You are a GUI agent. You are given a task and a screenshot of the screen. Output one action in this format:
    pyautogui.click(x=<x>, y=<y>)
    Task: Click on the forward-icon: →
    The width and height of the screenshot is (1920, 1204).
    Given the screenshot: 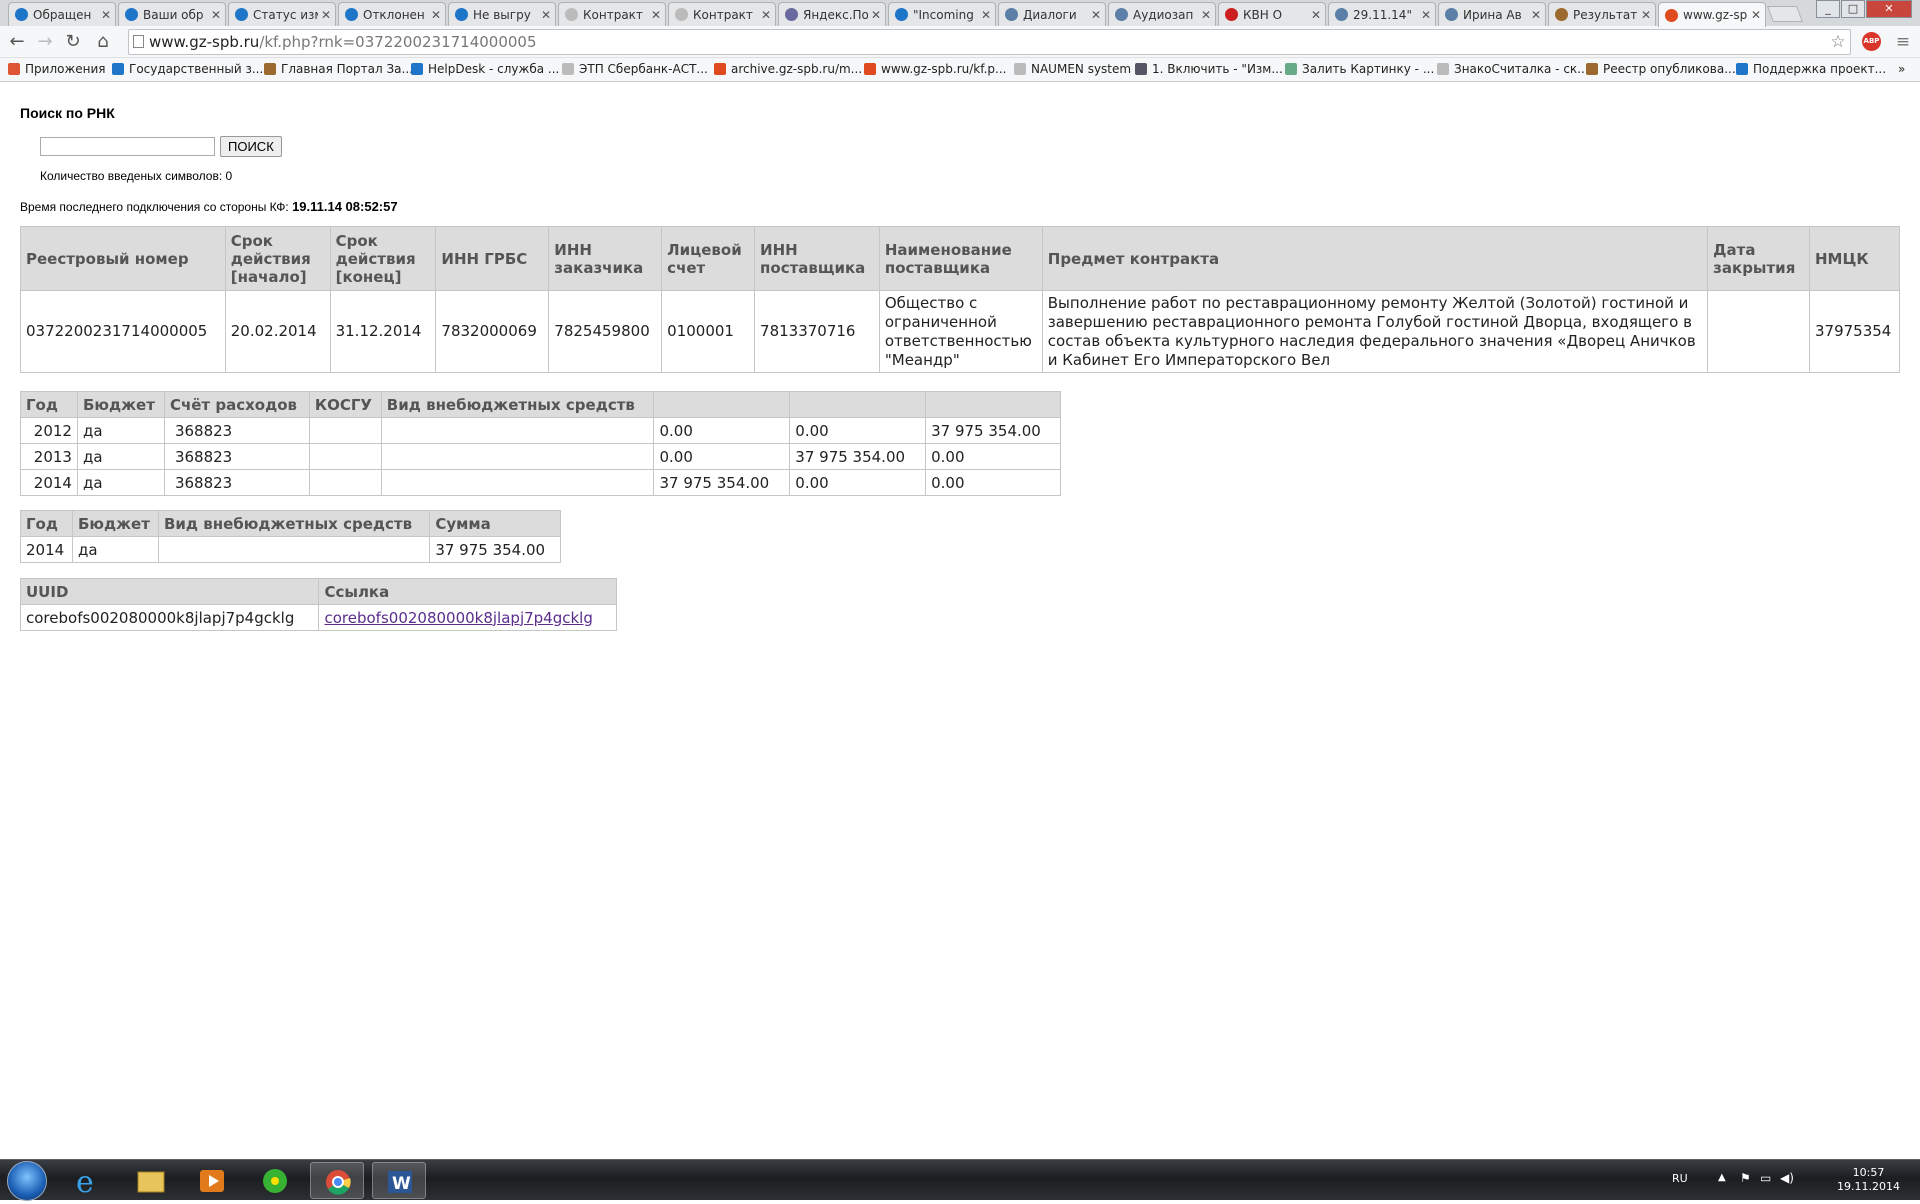 What is the action you would take?
    pyautogui.click(x=45, y=42)
    